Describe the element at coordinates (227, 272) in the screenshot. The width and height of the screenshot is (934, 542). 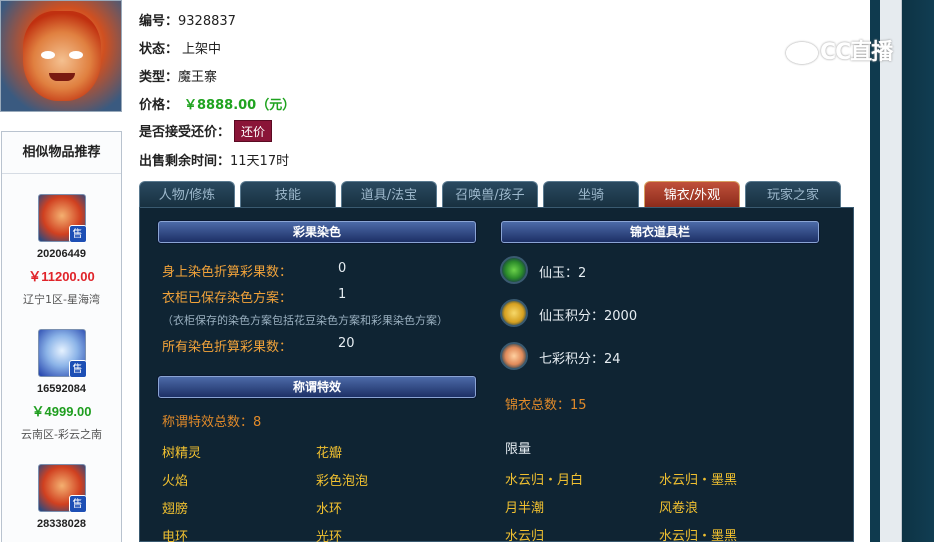
I see `dye-row-label: 身上染色折算彩果数：` at that location.